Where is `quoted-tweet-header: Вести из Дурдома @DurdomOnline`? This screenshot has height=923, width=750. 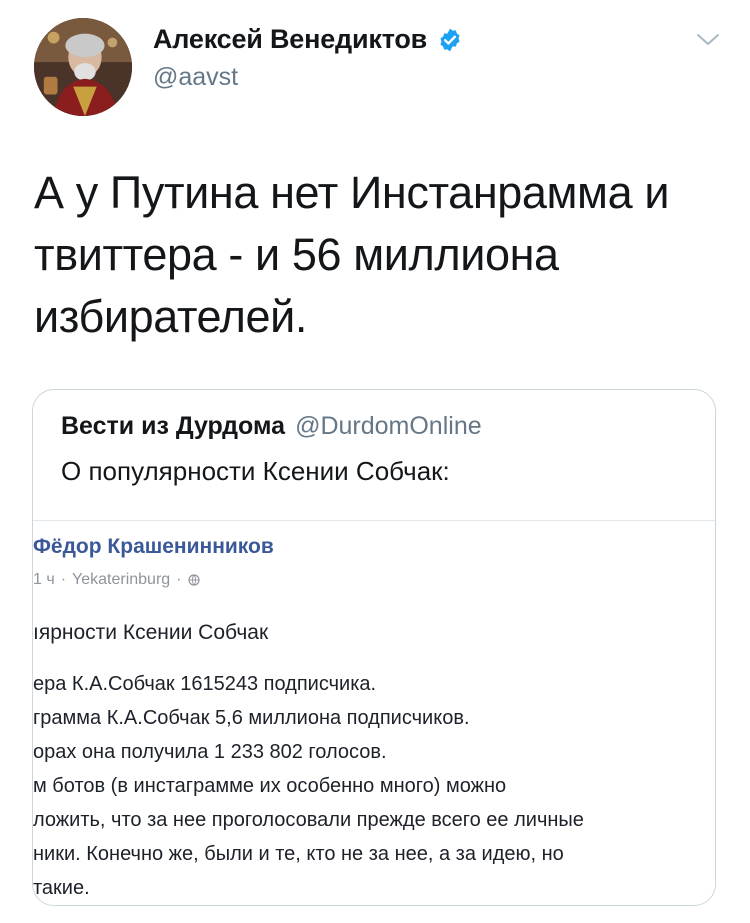
quoted-tweet-header: Вести из Дурдома @DurdomOnline is located at coordinates (271, 426).